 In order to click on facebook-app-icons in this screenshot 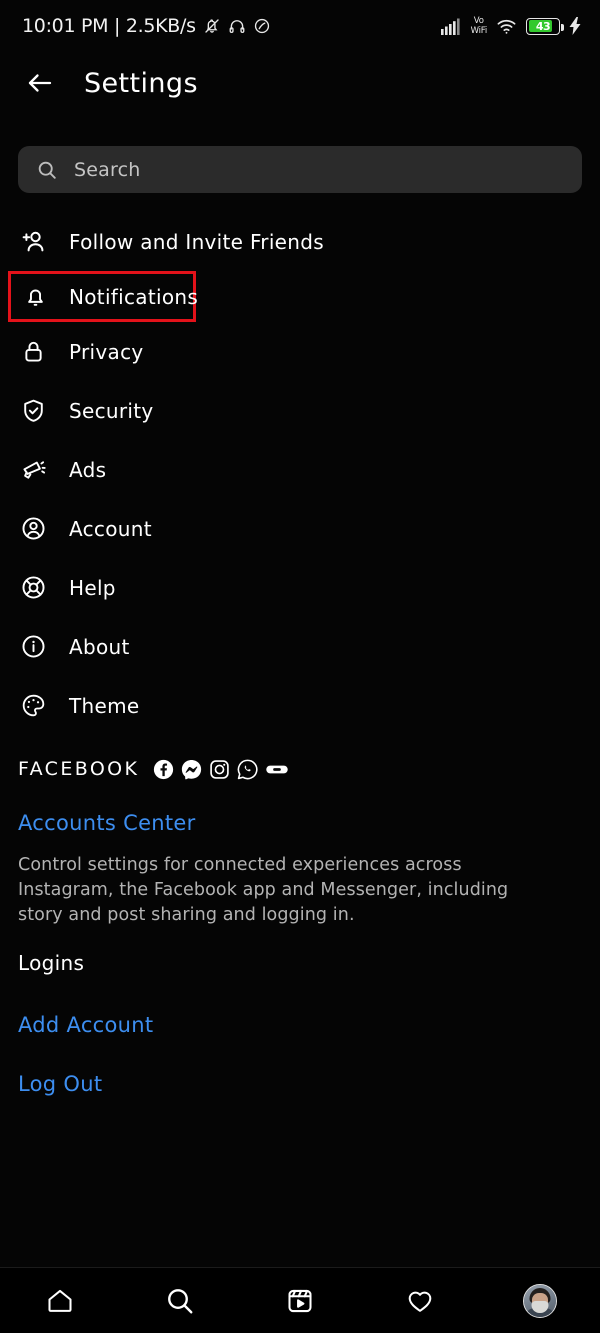, I will do `click(221, 769)`.